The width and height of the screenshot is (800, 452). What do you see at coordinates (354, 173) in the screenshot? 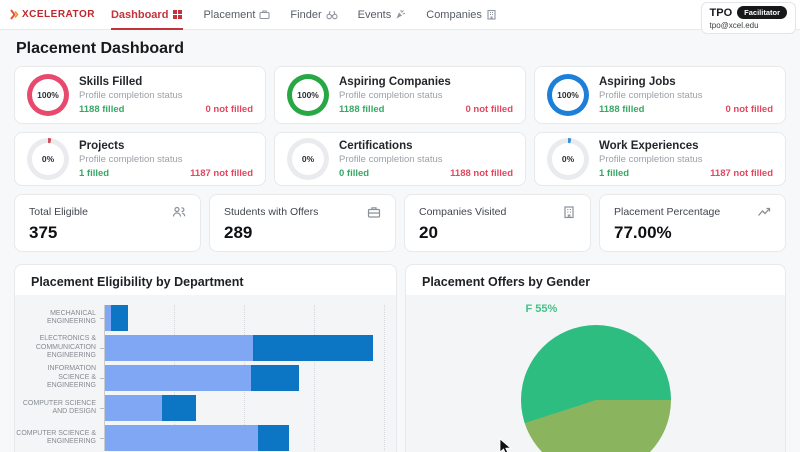
I see `filled-count: 0 filled` at bounding box center [354, 173].